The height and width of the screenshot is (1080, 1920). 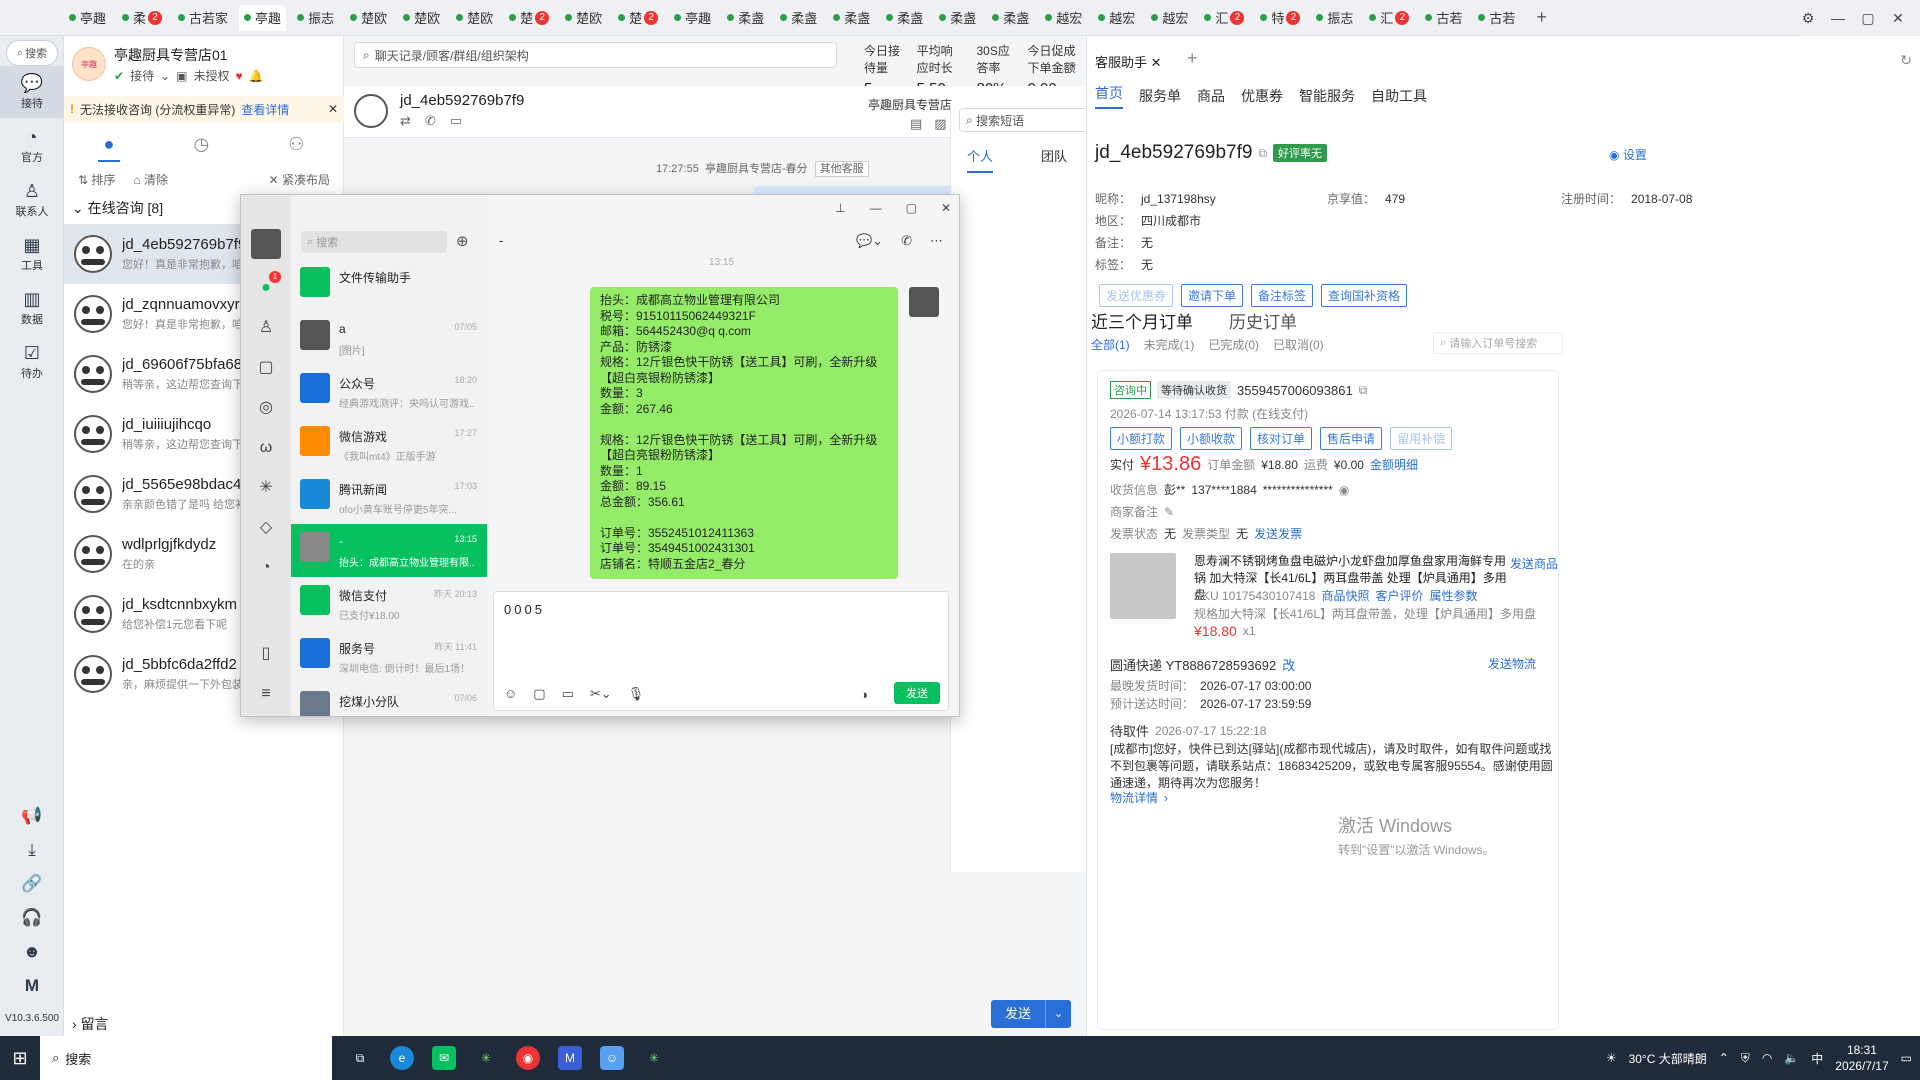 I want to click on send-goods-link: 发送商品, so click(x=1534, y=563).